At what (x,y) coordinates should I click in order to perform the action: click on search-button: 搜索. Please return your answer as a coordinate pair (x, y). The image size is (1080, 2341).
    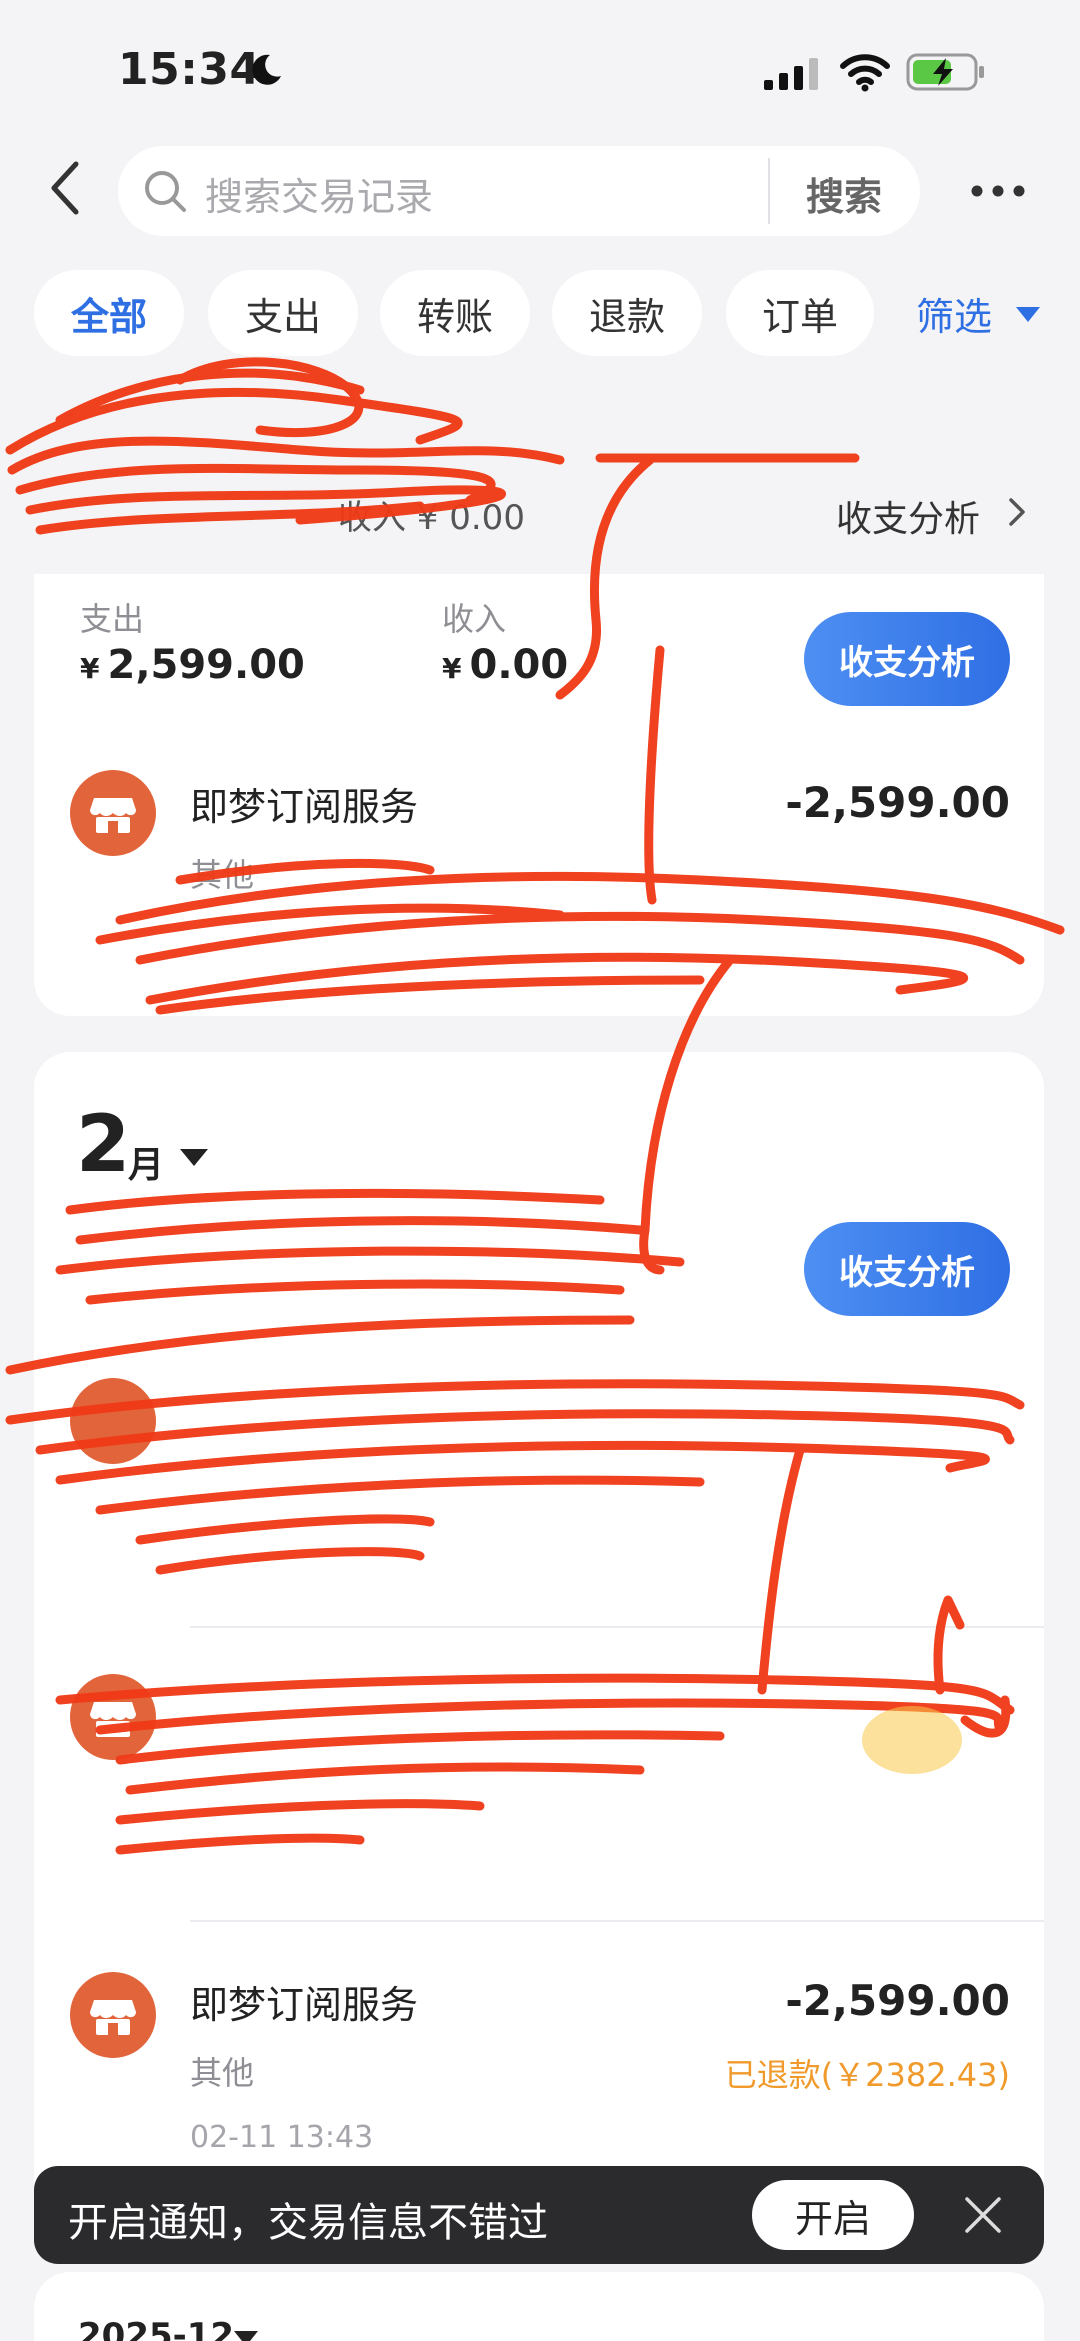
    Looking at the image, I should click on (844, 193).